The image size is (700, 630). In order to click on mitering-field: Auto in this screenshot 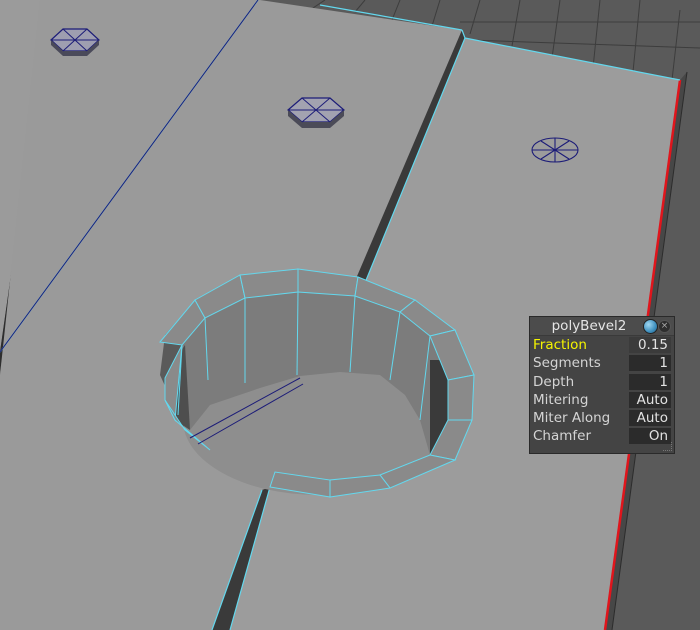, I will do `click(650, 399)`.